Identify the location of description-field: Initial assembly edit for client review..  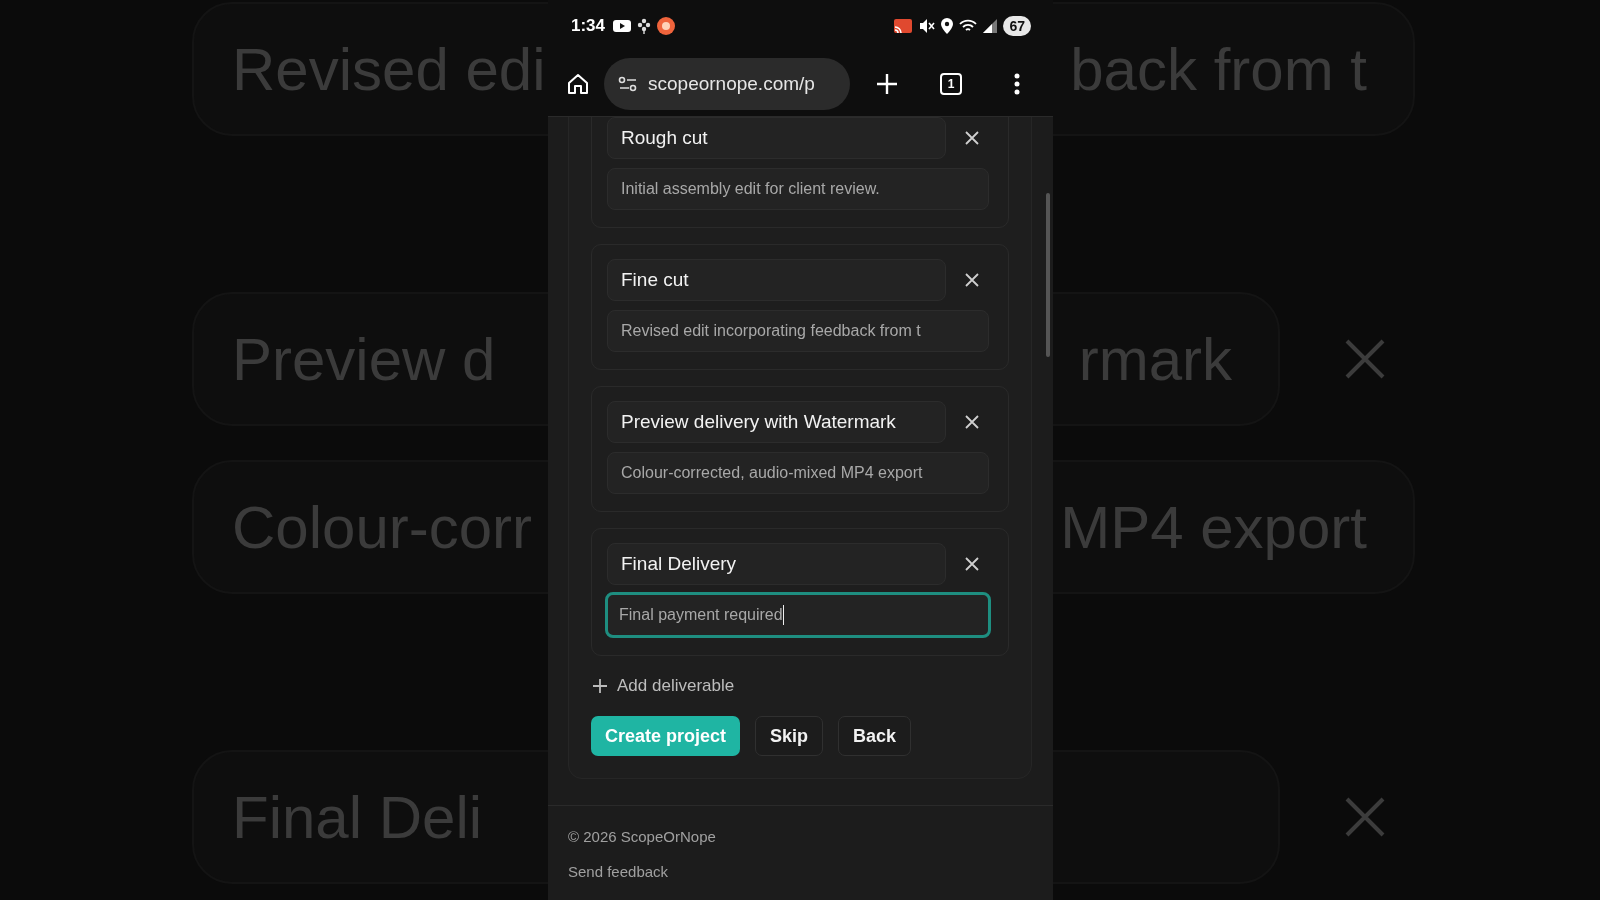
(798, 189).